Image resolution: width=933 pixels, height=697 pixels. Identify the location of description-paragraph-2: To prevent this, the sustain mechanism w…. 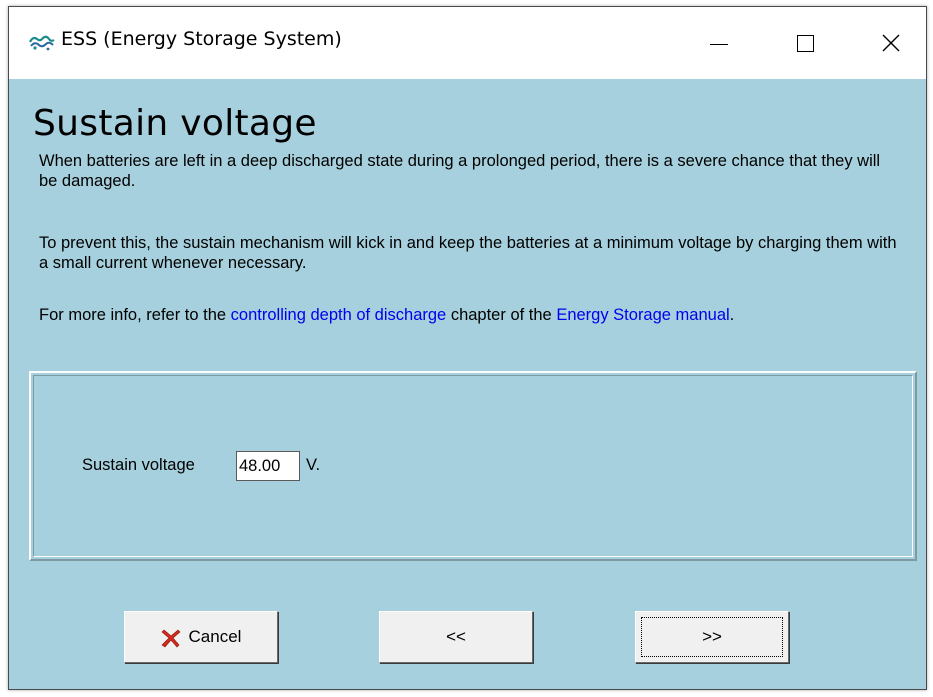
(468, 253).